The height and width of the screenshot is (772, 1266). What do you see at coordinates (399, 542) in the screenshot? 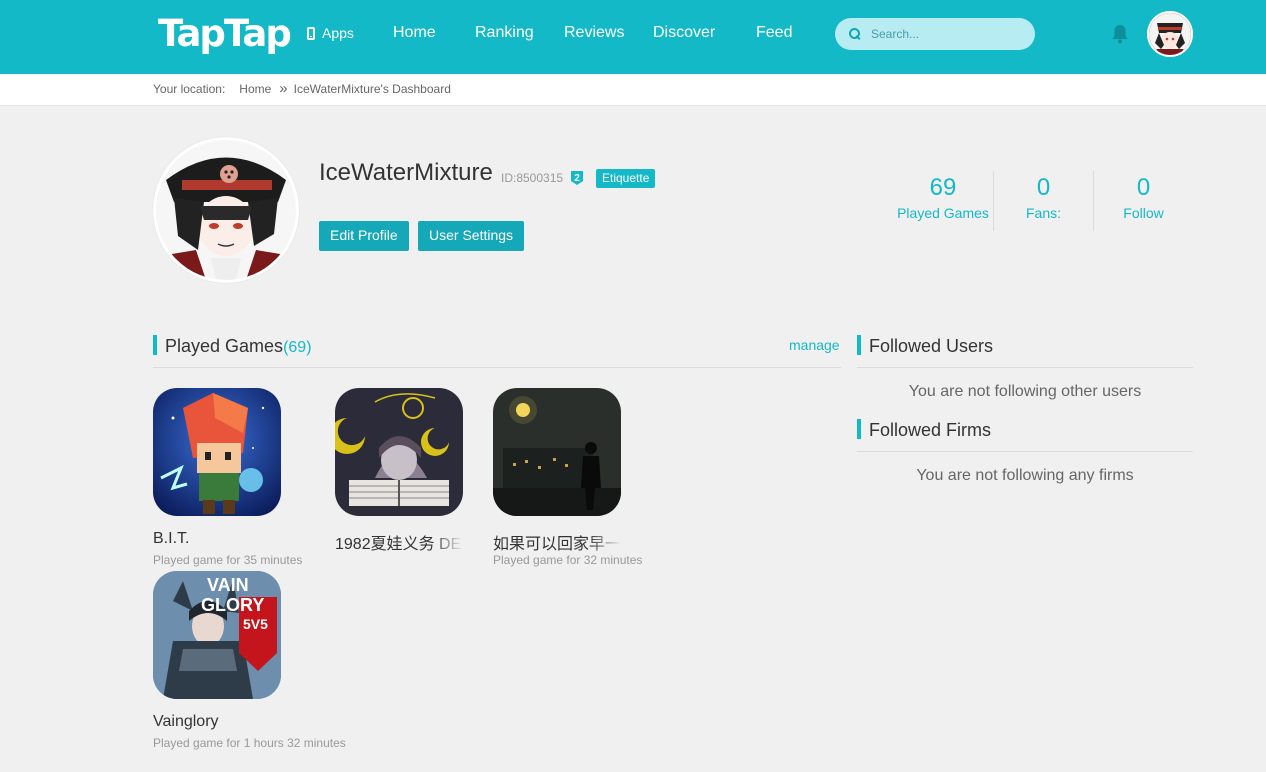
I see `game-name: 1982夏娃义务 DE` at bounding box center [399, 542].